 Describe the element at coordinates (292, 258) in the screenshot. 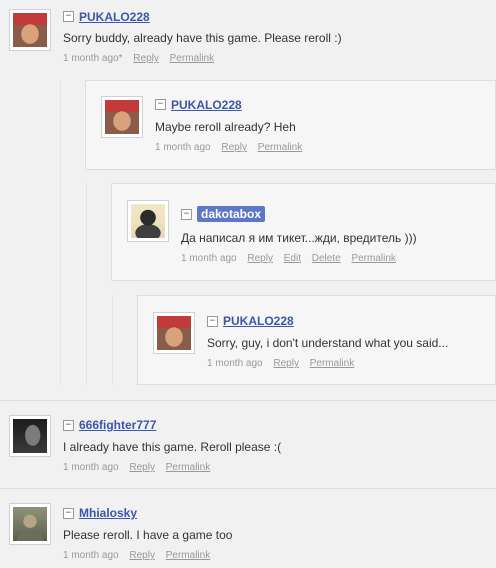

I see `edit-link: Edit` at that location.